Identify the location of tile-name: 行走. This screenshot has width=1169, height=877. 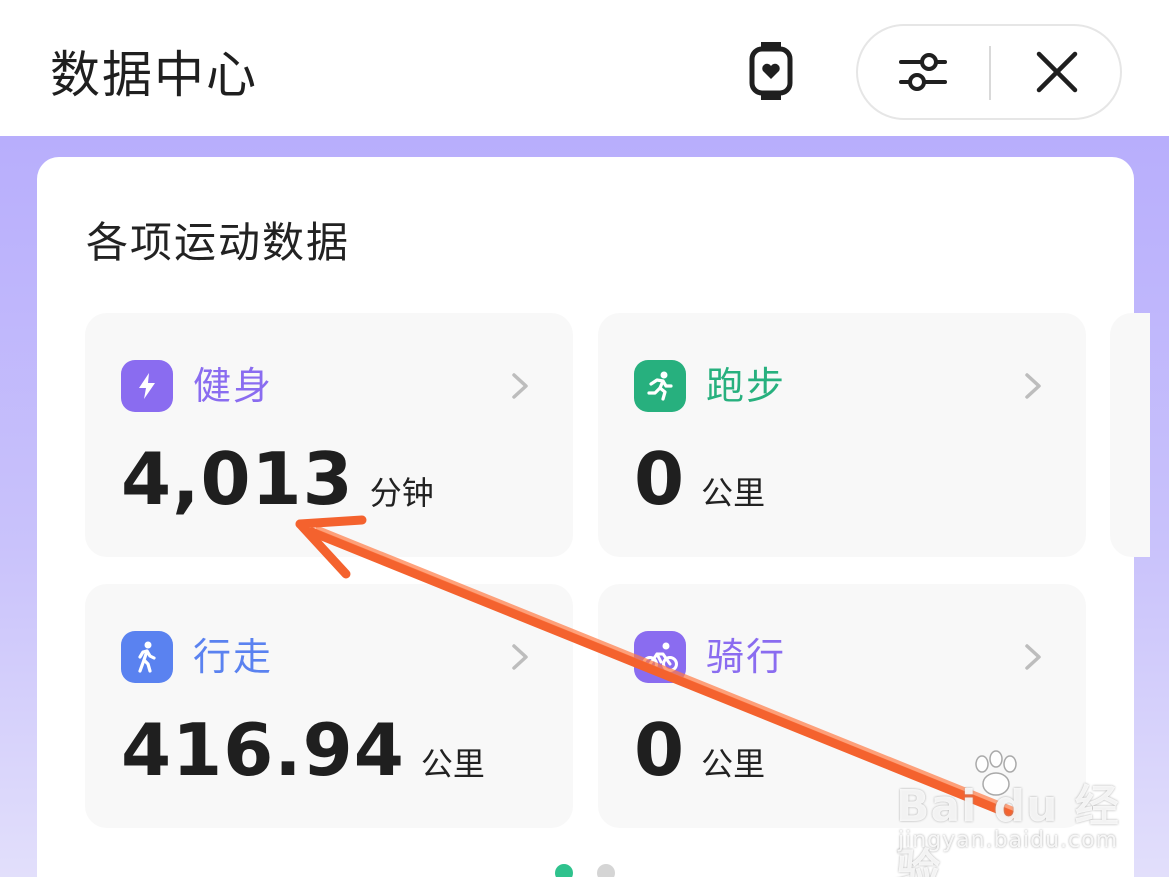
(233, 657).